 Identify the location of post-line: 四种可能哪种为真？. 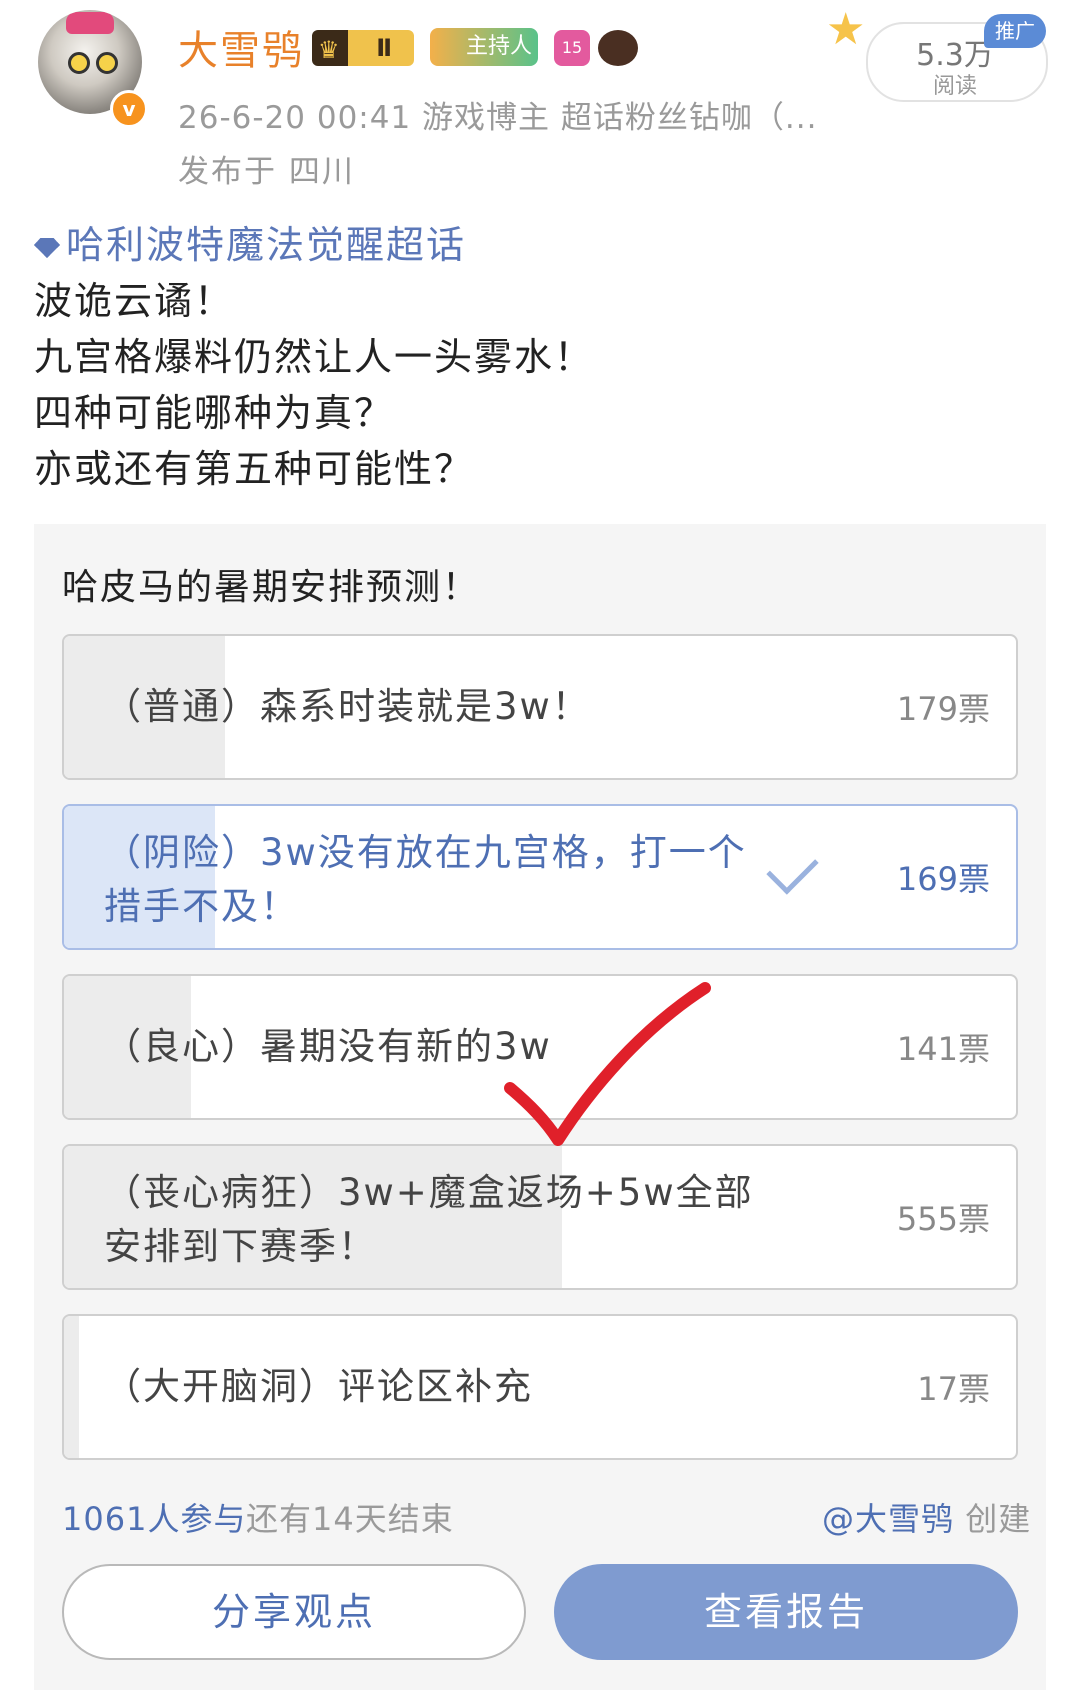
(214, 413).